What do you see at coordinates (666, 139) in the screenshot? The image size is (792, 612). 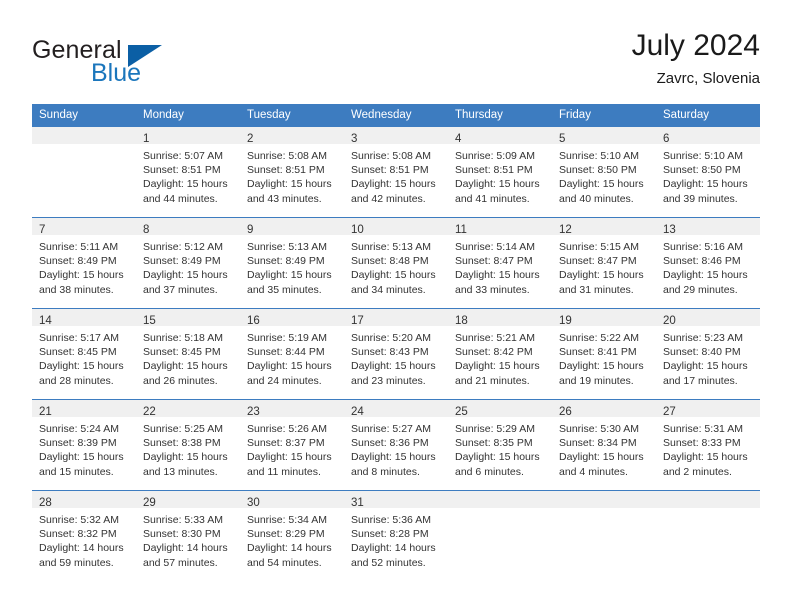 I see `day-number: 6` at bounding box center [666, 139].